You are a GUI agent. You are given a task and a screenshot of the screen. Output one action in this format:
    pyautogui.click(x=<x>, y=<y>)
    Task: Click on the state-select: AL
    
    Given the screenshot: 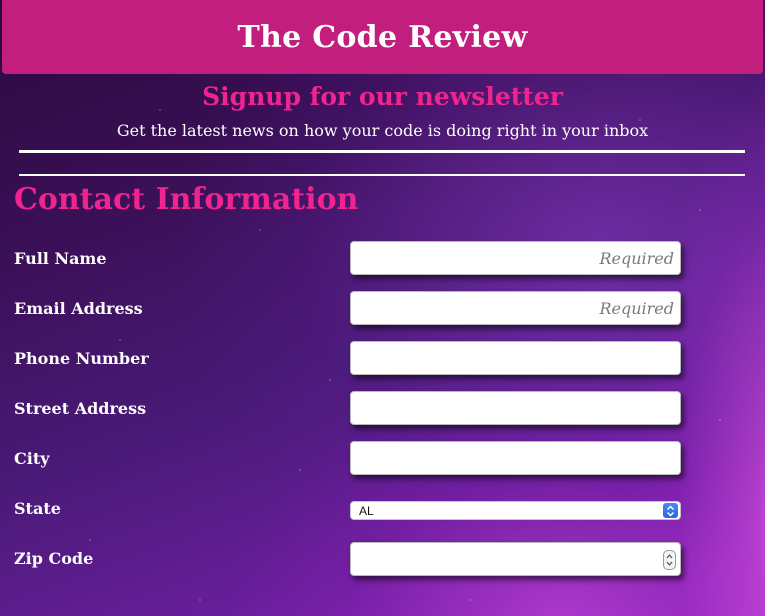 What is the action you would take?
    pyautogui.click(x=515, y=510)
    